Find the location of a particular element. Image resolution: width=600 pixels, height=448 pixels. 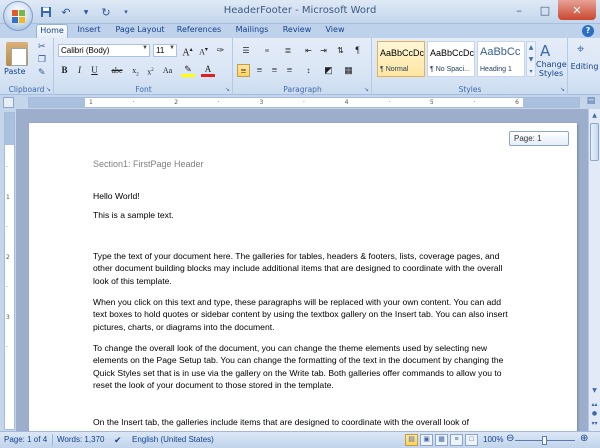

outline-view-icon: ≡ is located at coordinates (456, 440).